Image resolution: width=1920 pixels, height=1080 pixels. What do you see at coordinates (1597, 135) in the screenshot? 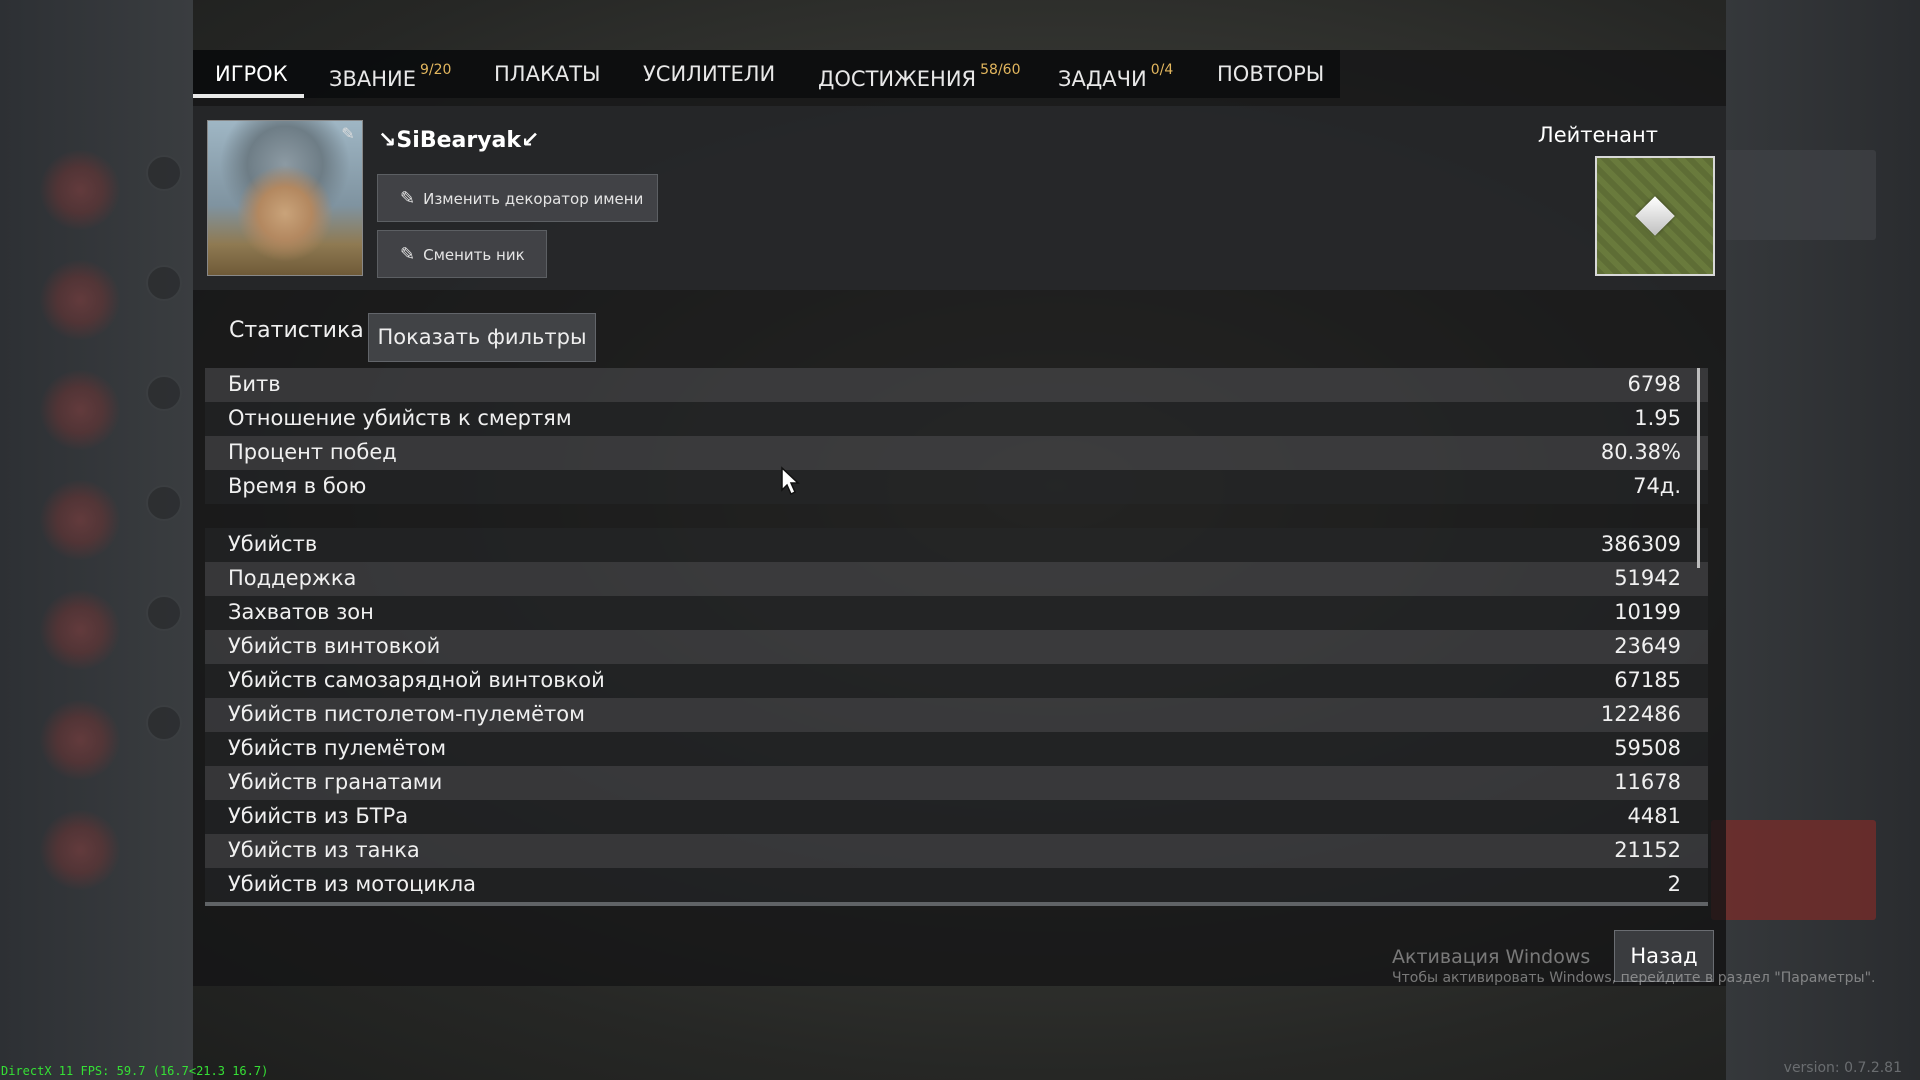
I see `rank-title: Лейтенант` at bounding box center [1597, 135].